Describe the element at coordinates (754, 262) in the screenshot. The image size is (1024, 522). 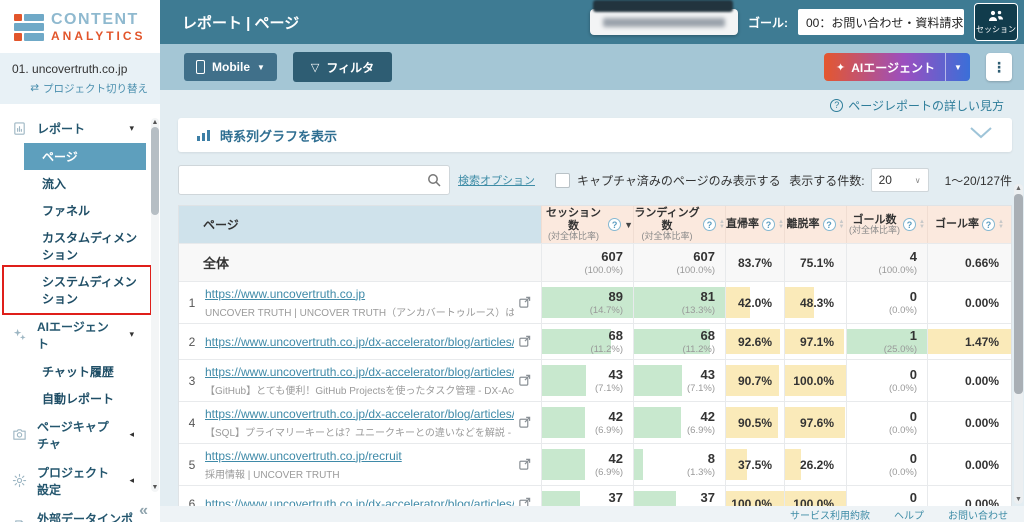
I see `total-bounce: 83.7%` at that location.